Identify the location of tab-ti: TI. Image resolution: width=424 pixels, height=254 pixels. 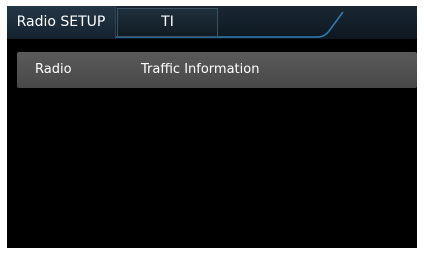
(167, 22).